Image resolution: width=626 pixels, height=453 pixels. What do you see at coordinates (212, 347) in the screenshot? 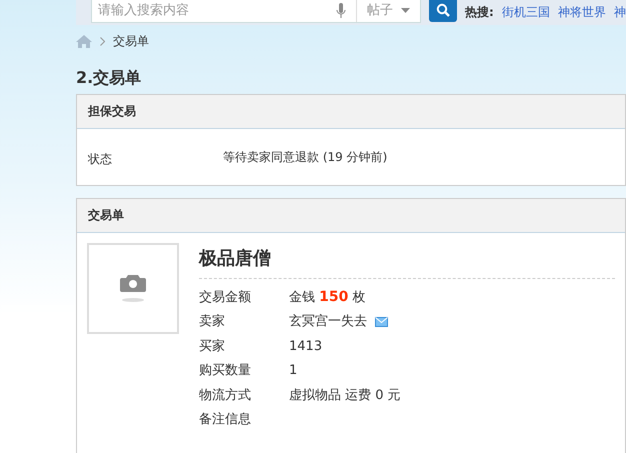
I see `field-label: 买家` at bounding box center [212, 347].